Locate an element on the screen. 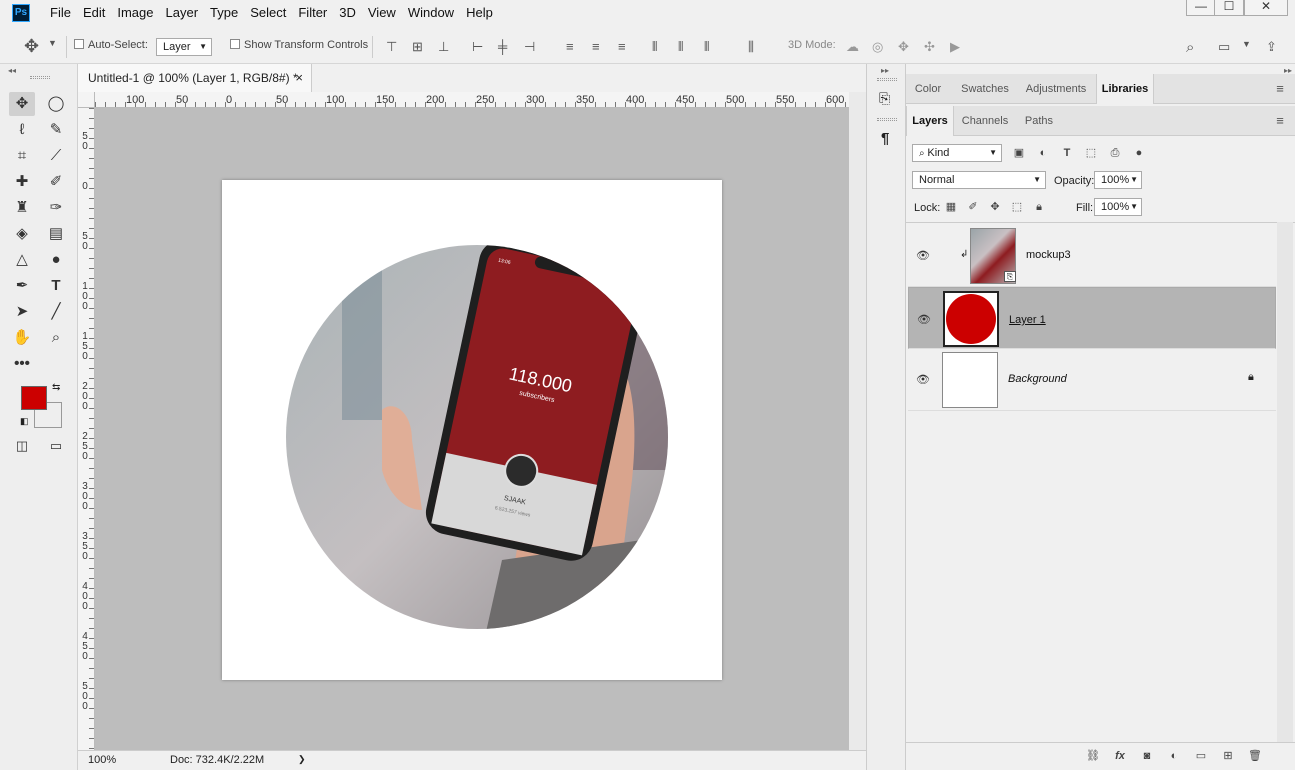  eraser-tool-icon: ◈ is located at coordinates (22, 234).